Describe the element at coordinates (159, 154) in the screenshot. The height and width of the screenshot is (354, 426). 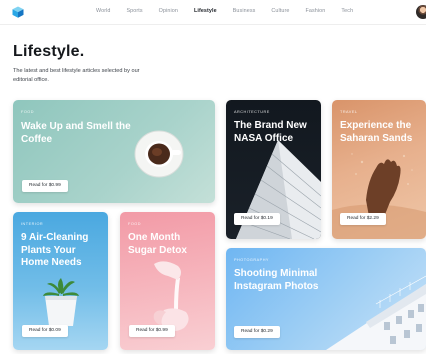
I see `coffee-cup-illustration` at that location.